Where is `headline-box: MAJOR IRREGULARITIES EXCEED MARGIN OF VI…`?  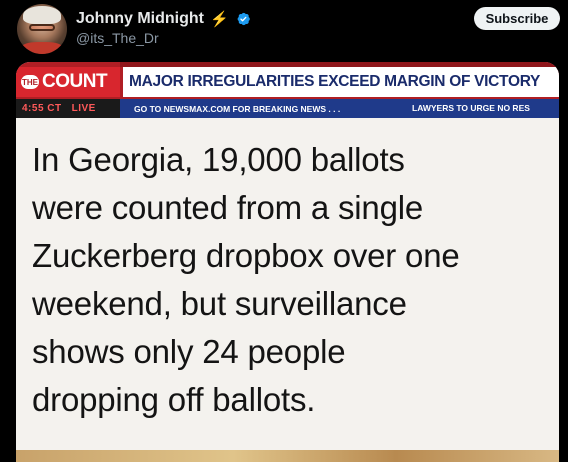 headline-box: MAJOR IRREGULARITIES EXCEED MARGIN OF VI… is located at coordinates (339, 82).